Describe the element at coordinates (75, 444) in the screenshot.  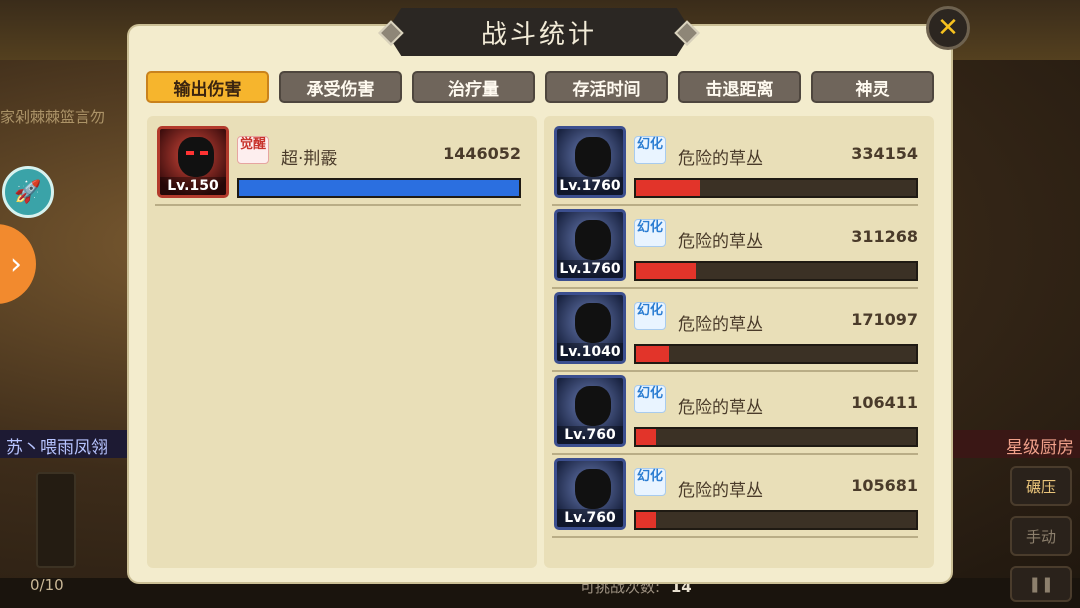
I see `left-player-name: 苏丶喂雨凤翎` at that location.